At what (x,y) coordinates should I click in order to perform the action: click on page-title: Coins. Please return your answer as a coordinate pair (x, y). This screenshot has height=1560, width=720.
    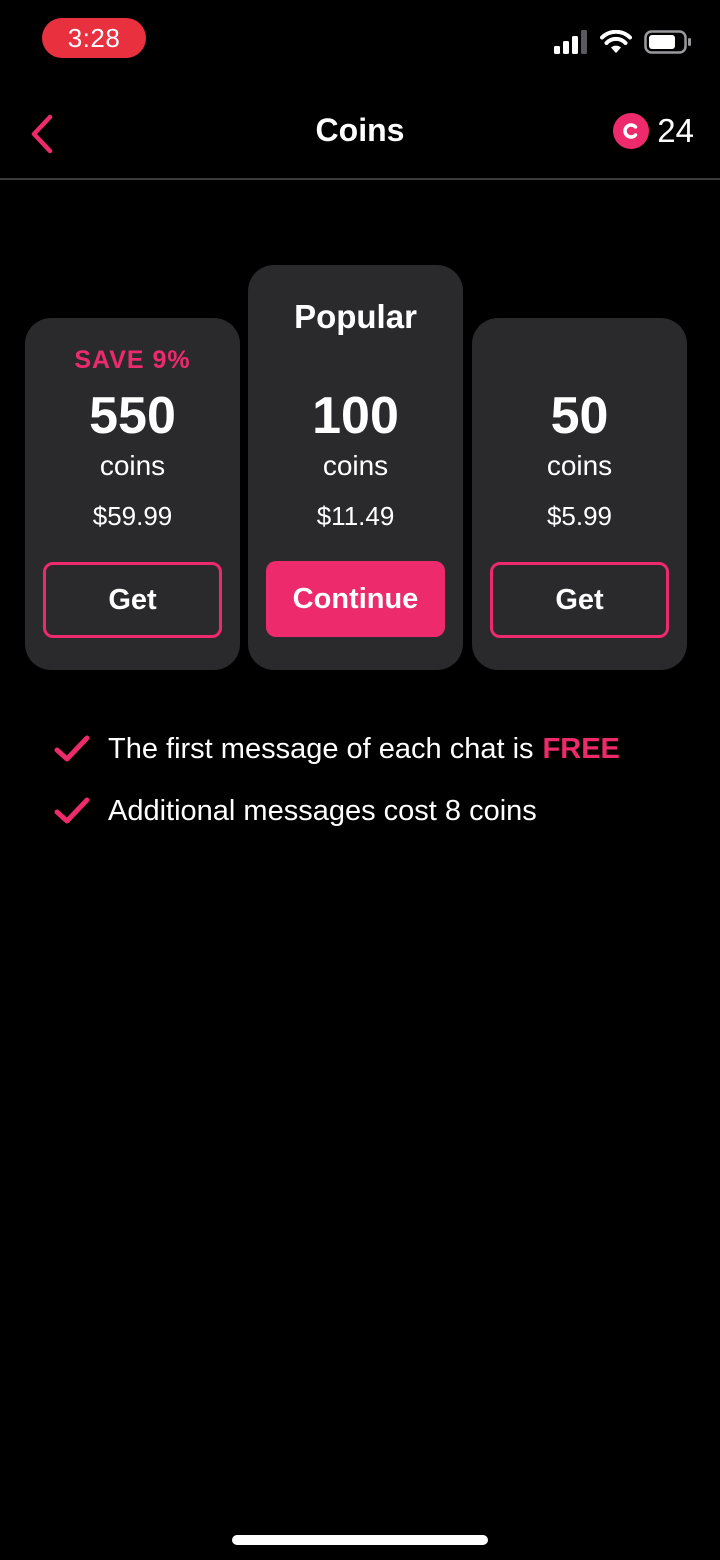
    Looking at the image, I should click on (360, 130).